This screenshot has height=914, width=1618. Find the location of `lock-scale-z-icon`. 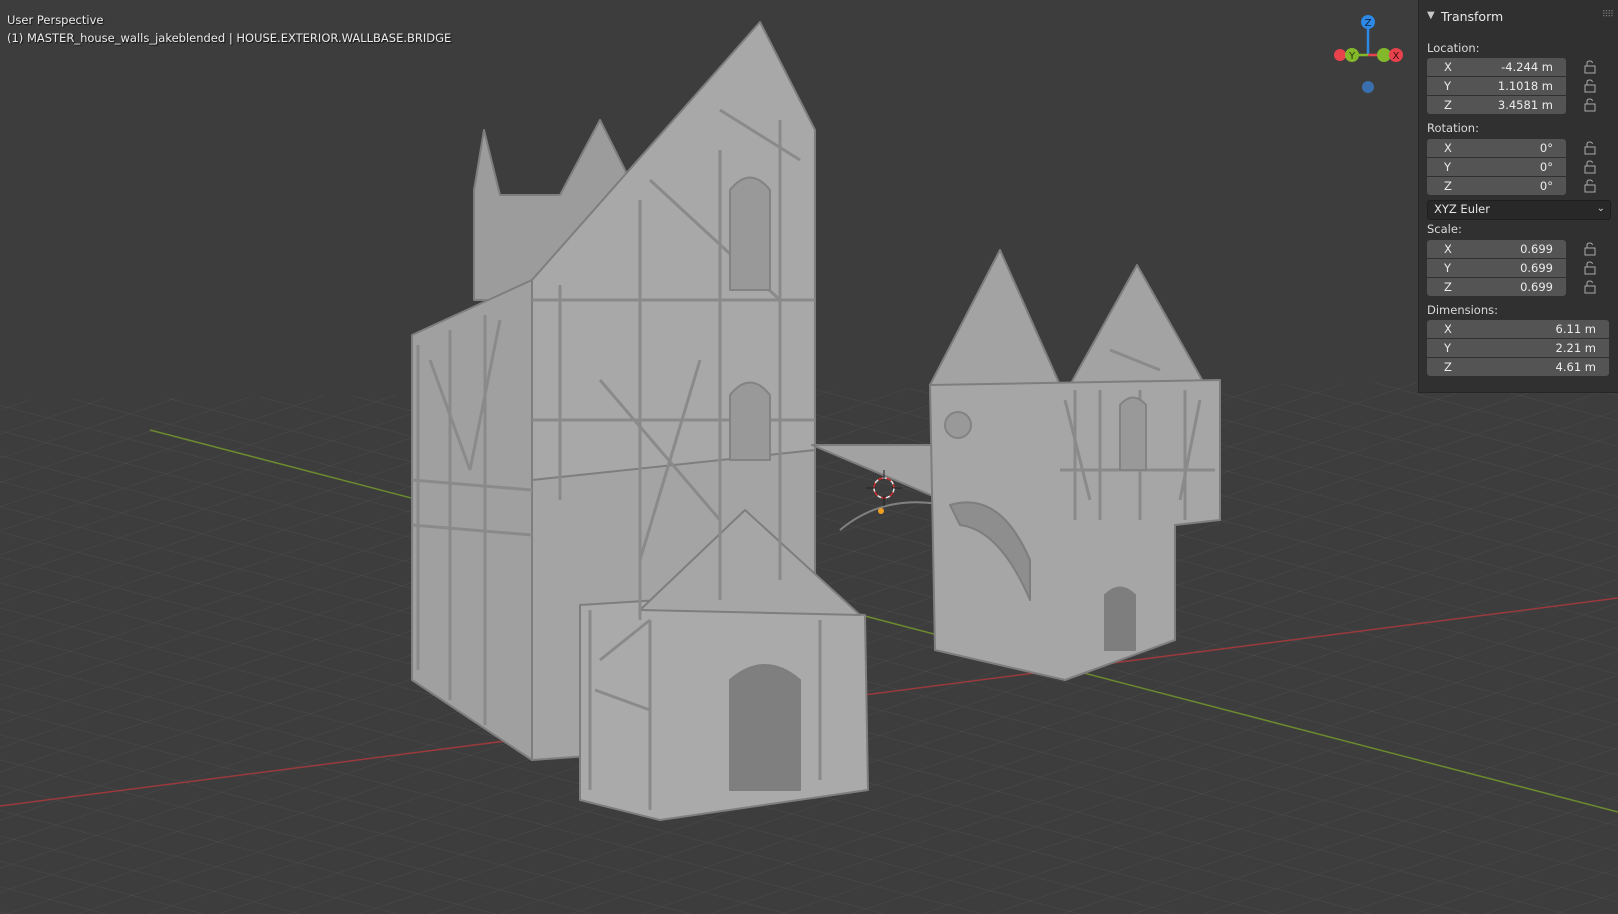

lock-scale-z-icon is located at coordinates (1590, 287).